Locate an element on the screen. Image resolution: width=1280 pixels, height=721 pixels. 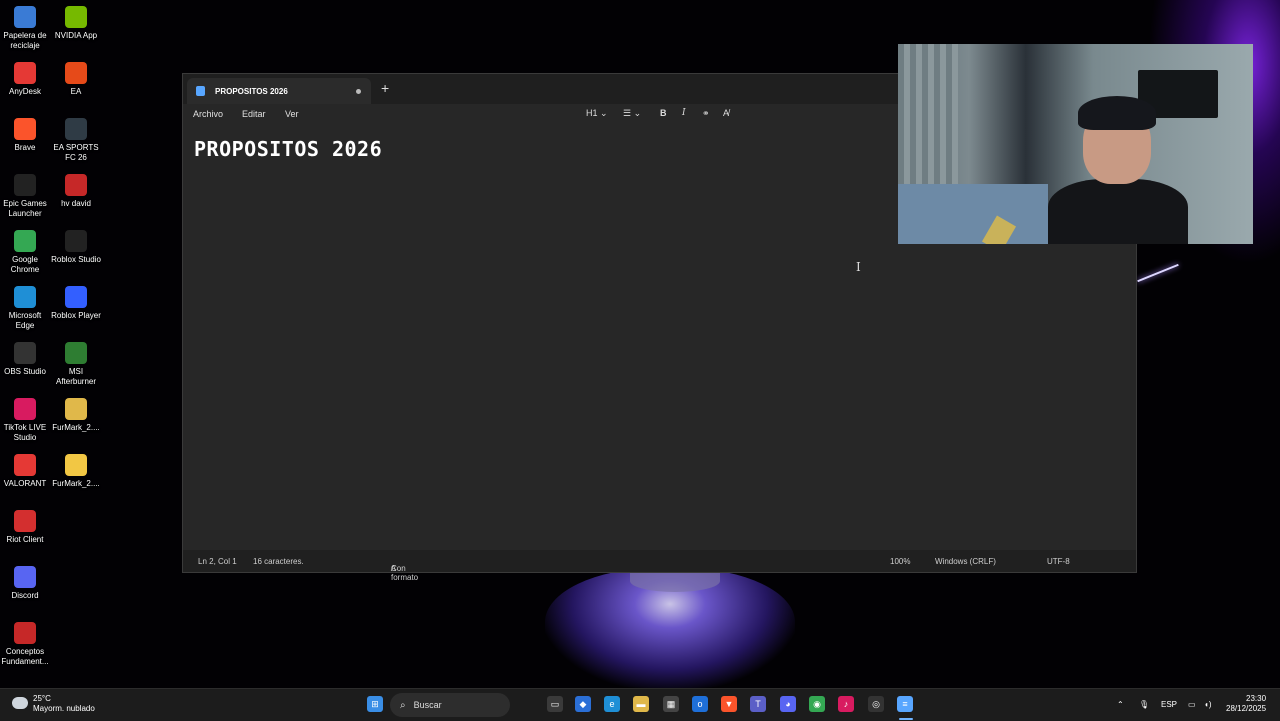
desktop-shortcut-label: Riot Client is located at coordinates (25, 539).